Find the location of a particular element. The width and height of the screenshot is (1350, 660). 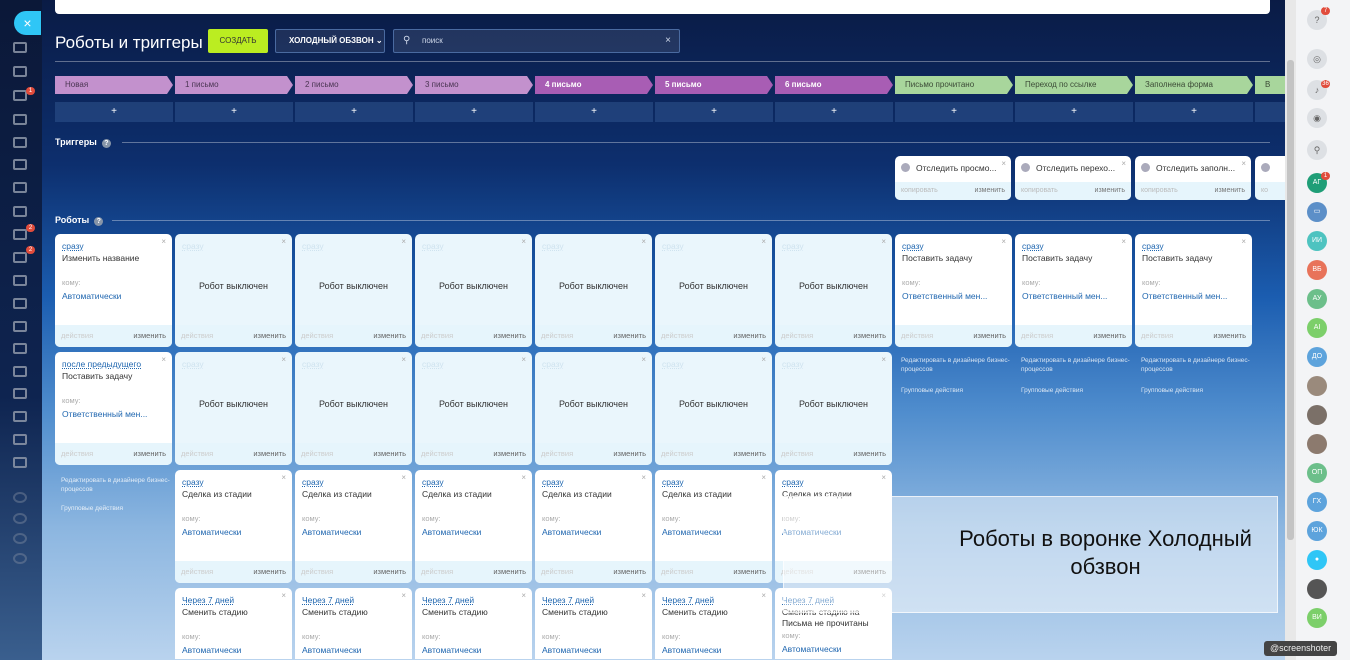

user-avatar: ВБ is located at coordinates (1317, 270).